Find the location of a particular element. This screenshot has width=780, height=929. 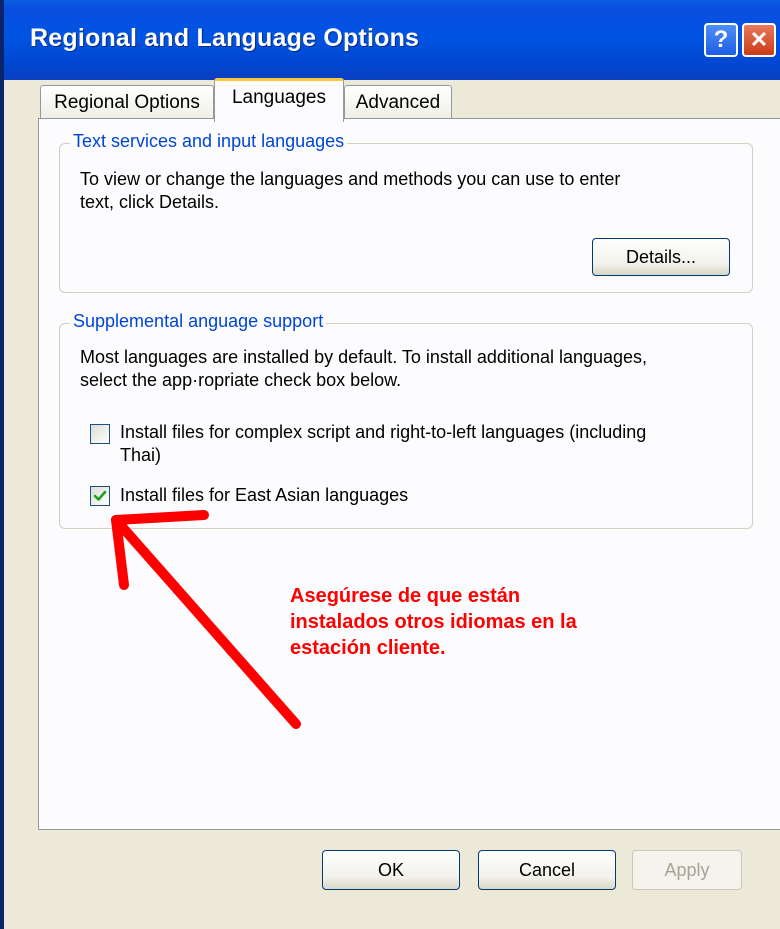

complex-script-label-line2: Thai) is located at coordinates (140, 455).